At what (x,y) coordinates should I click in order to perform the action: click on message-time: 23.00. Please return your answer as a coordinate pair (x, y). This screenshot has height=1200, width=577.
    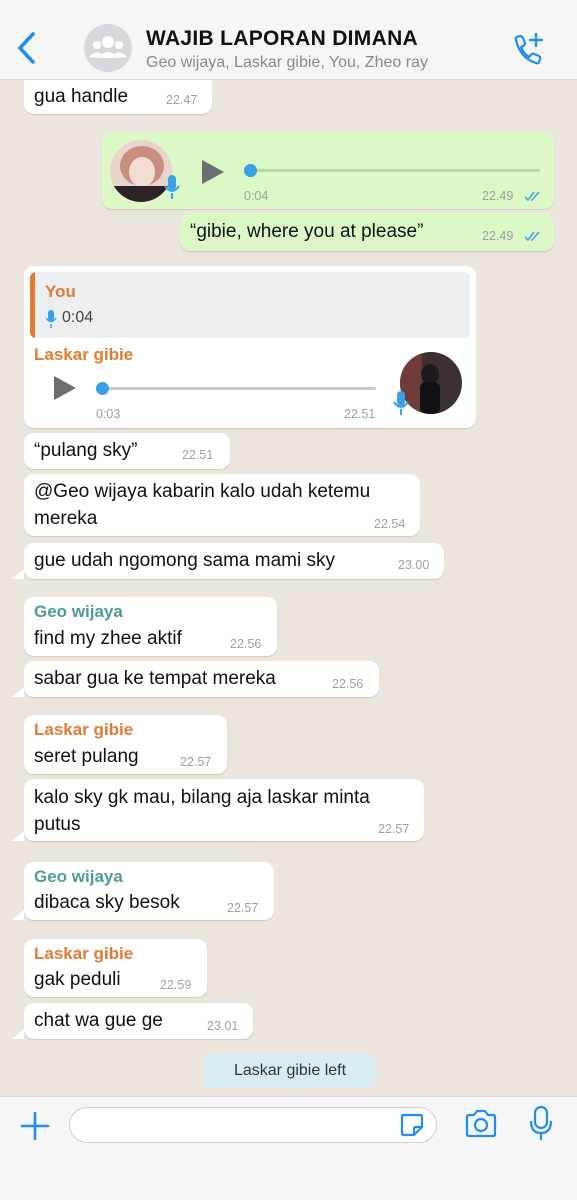
    Looking at the image, I should click on (414, 565).